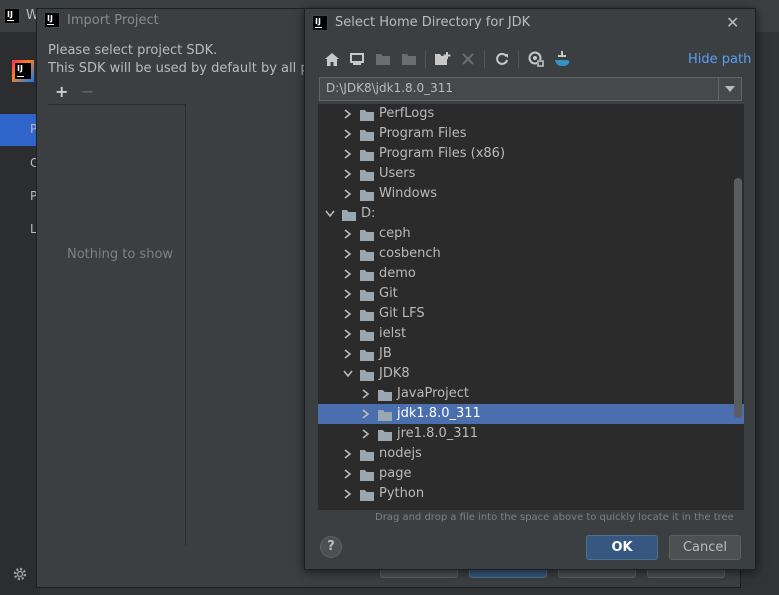  Describe the element at coordinates (52, 20) in the screenshot. I see `import-dialog-logo-icon: IJ` at that location.